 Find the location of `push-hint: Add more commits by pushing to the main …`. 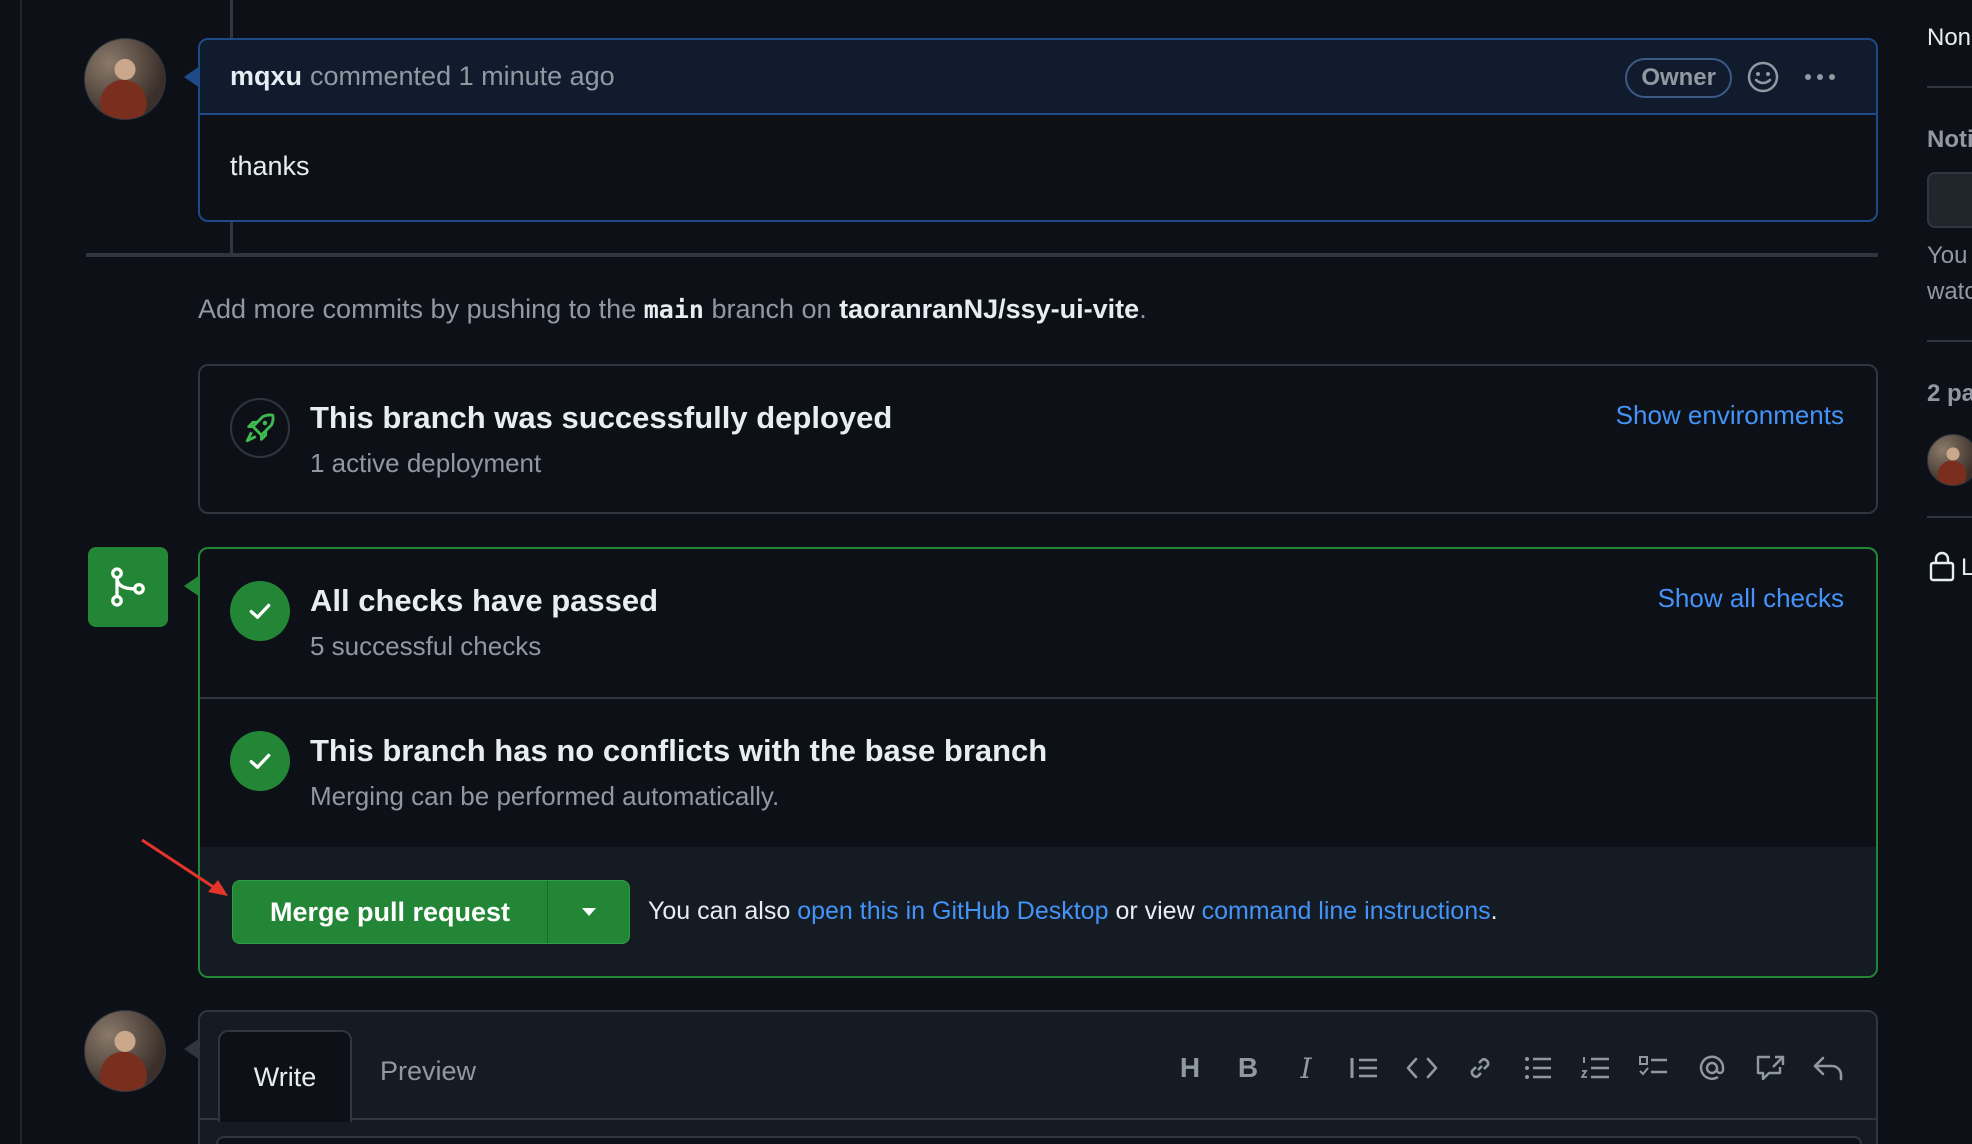

push-hint: Add more commits by pushing to the main … is located at coordinates (672, 309).